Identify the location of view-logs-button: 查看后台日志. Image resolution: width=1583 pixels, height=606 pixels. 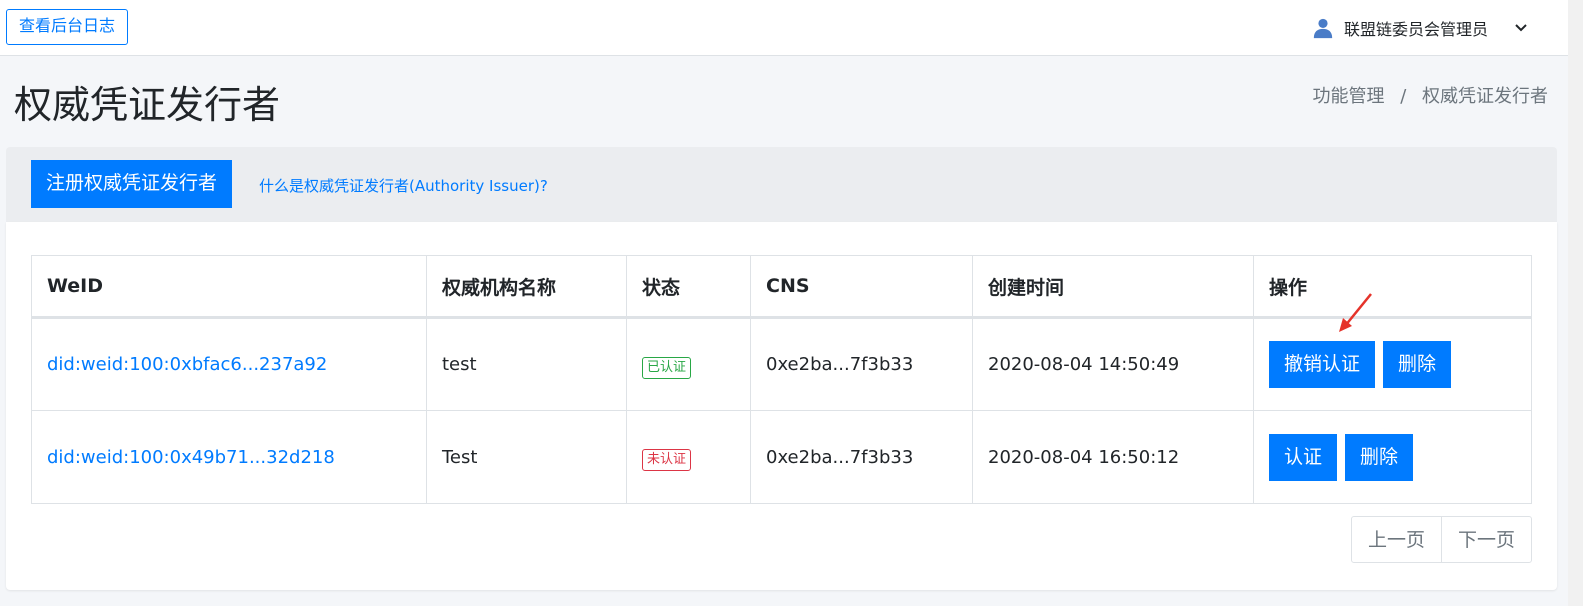
(67, 27).